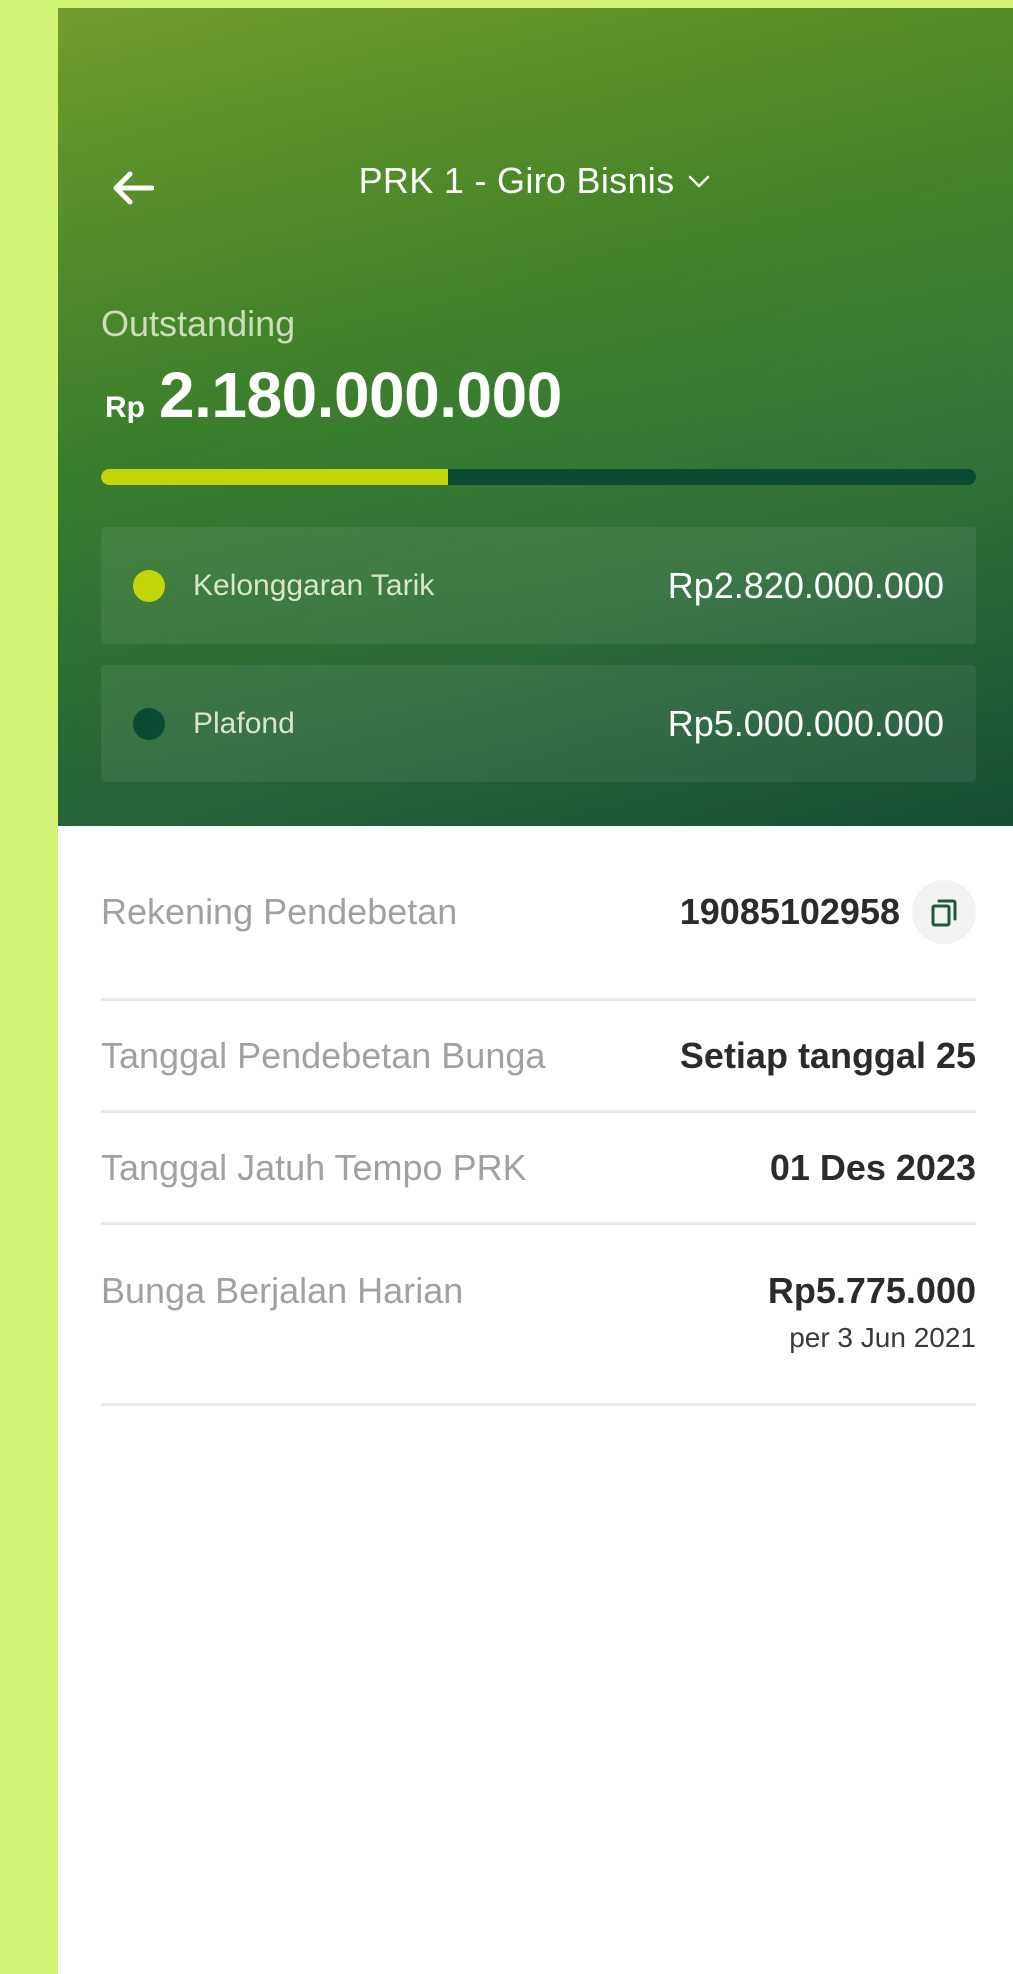 The width and height of the screenshot is (1013, 1974). What do you see at coordinates (538, 723) in the screenshot?
I see `info-card-plafond: Plafond Rp5.000.000.000` at bounding box center [538, 723].